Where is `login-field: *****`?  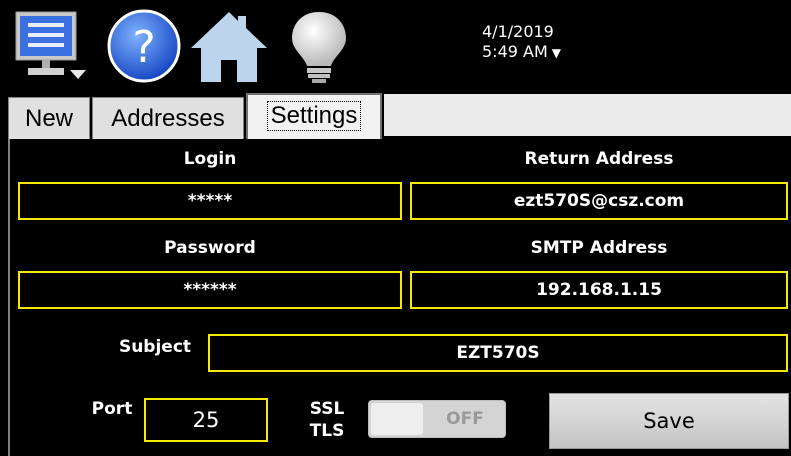 login-field: ***** is located at coordinates (210, 201).